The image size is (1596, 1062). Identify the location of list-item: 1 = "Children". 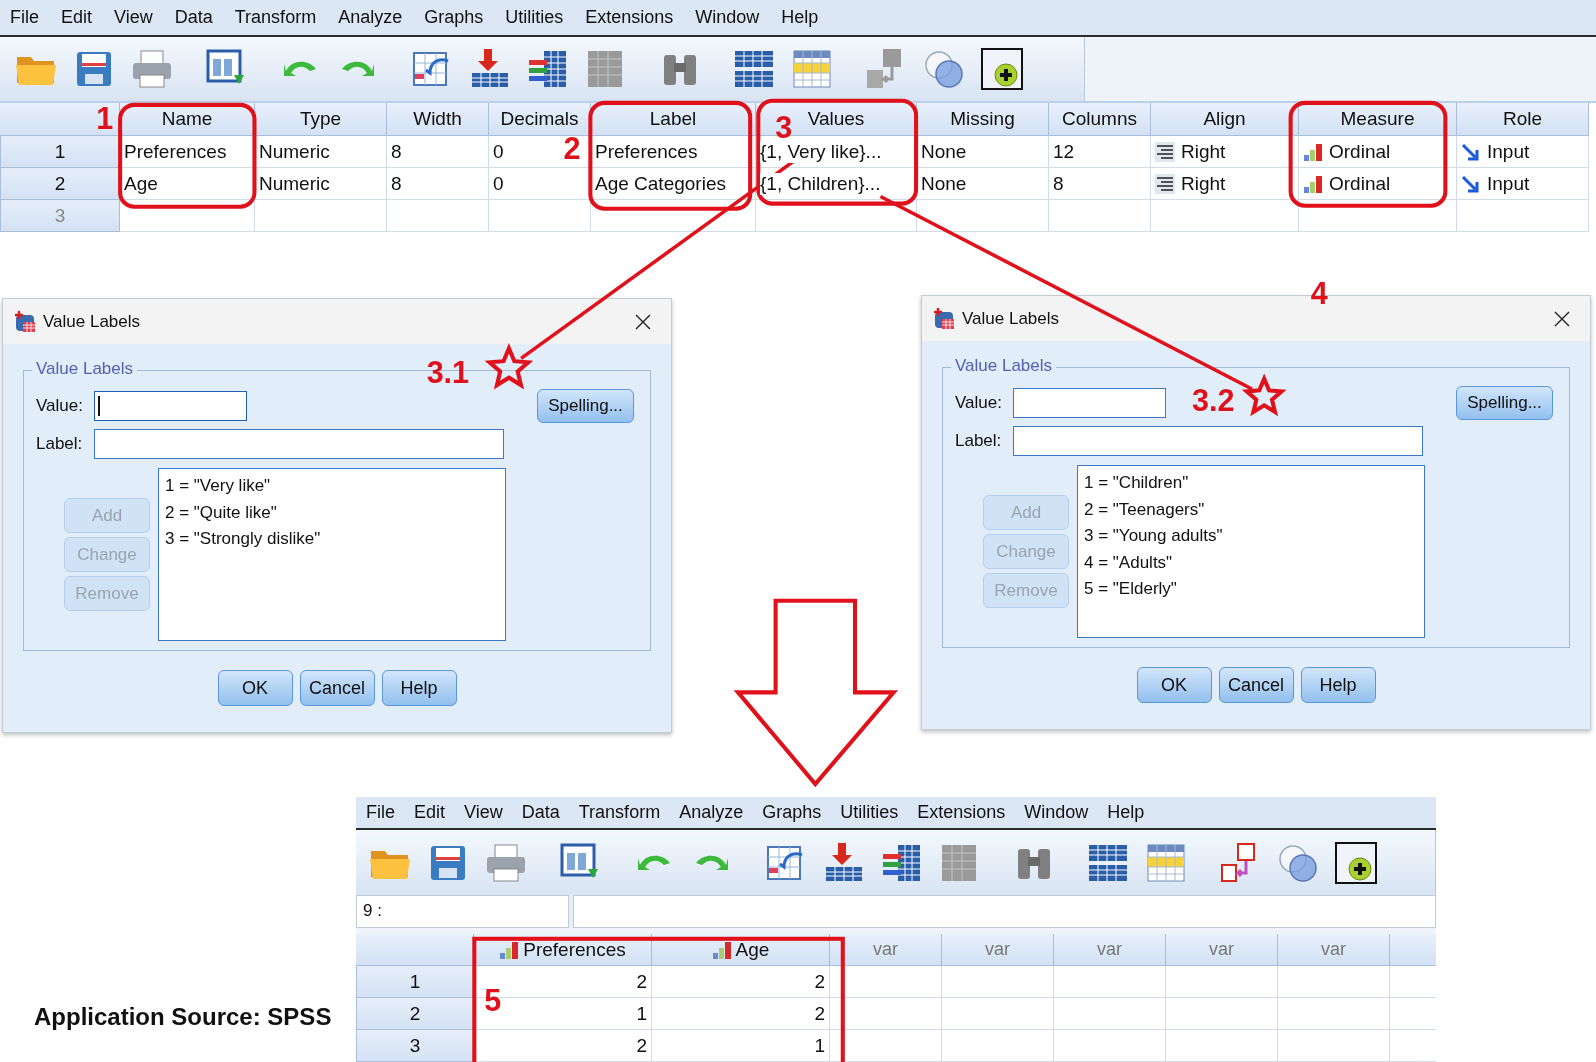
(1251, 483).